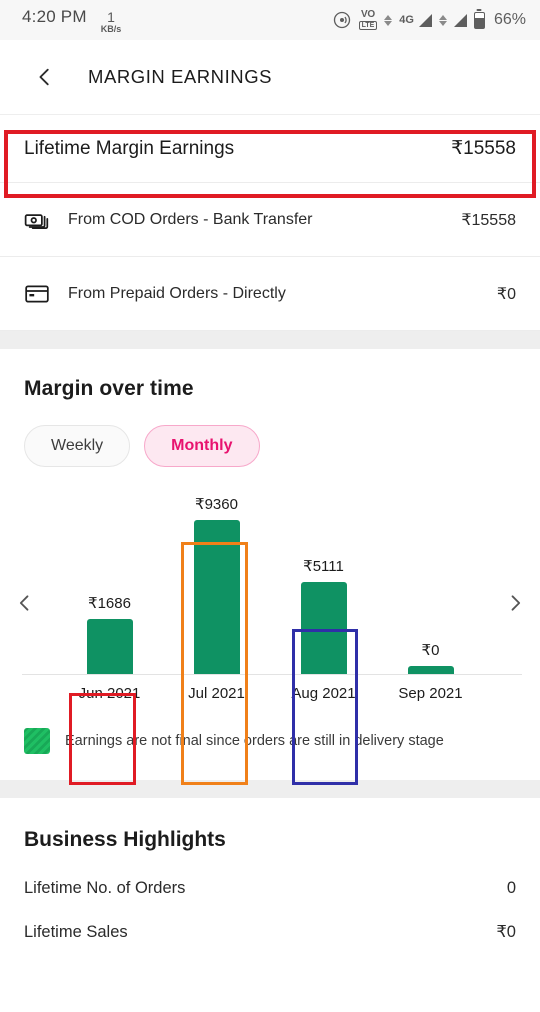 This screenshot has height=1012, width=540. I want to click on status-bar-right: VO LTE 4G 66%, so click(429, 20).